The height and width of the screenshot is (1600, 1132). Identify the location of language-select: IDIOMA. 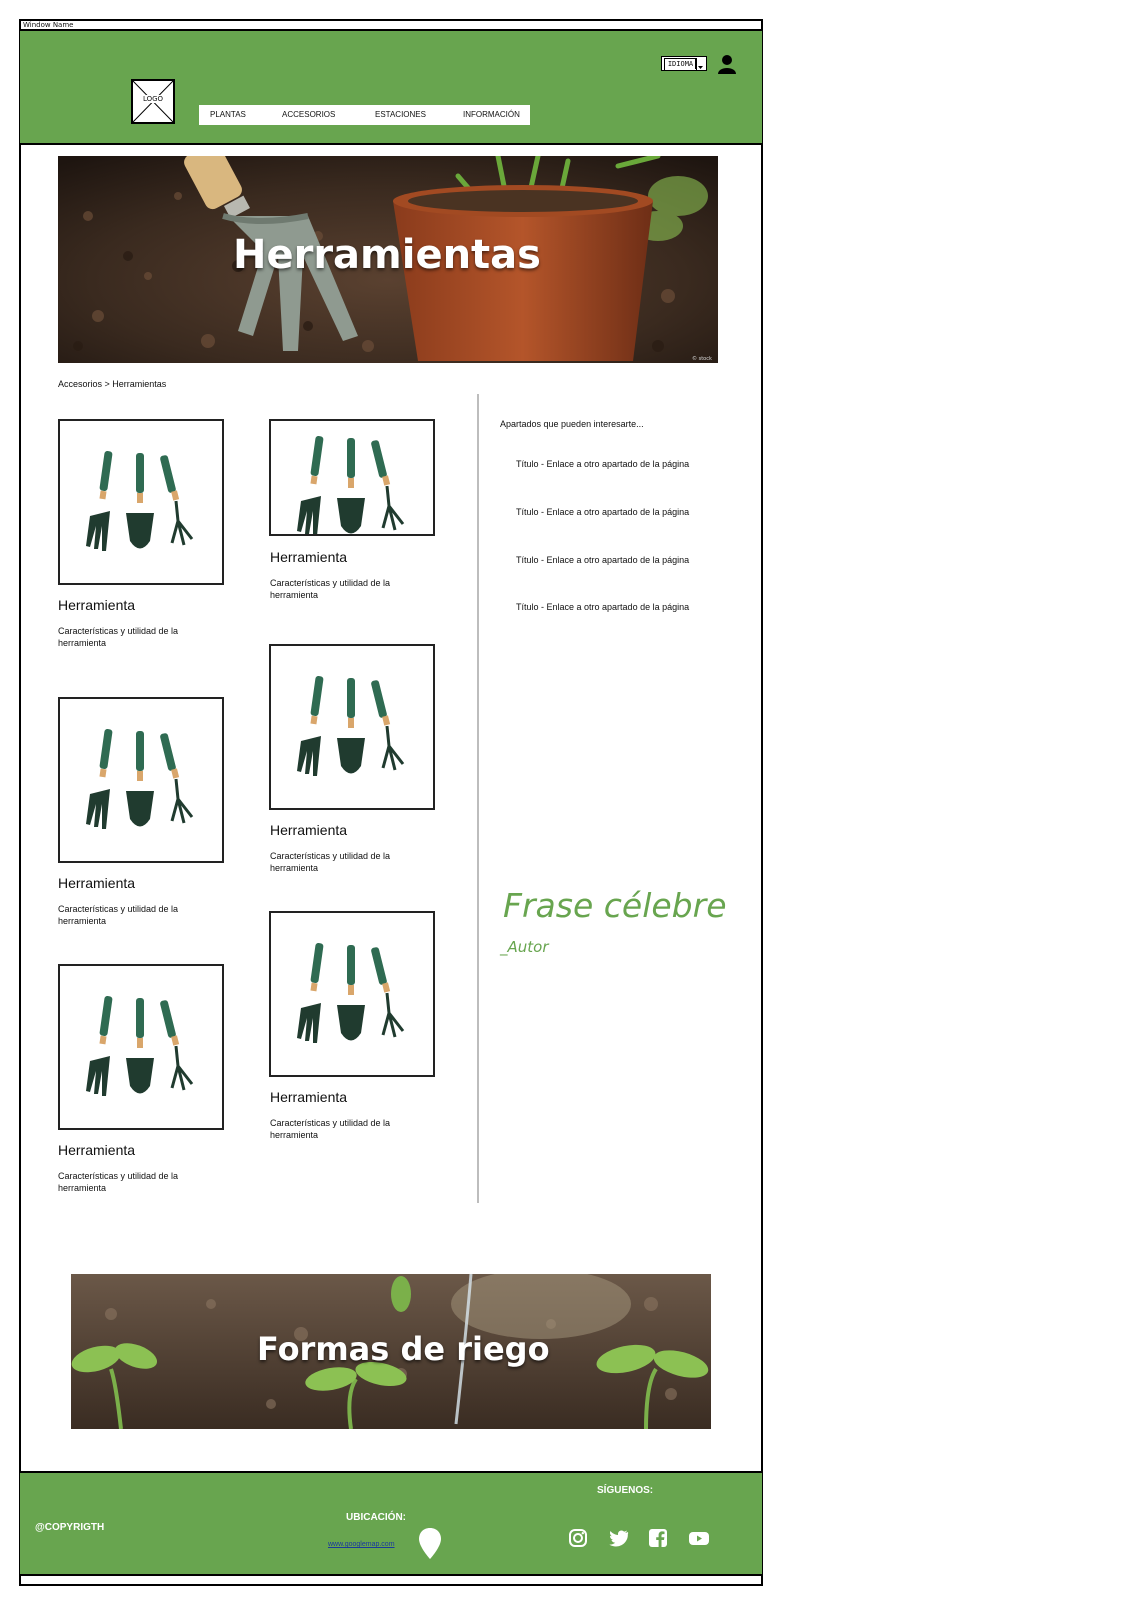
(684, 63).